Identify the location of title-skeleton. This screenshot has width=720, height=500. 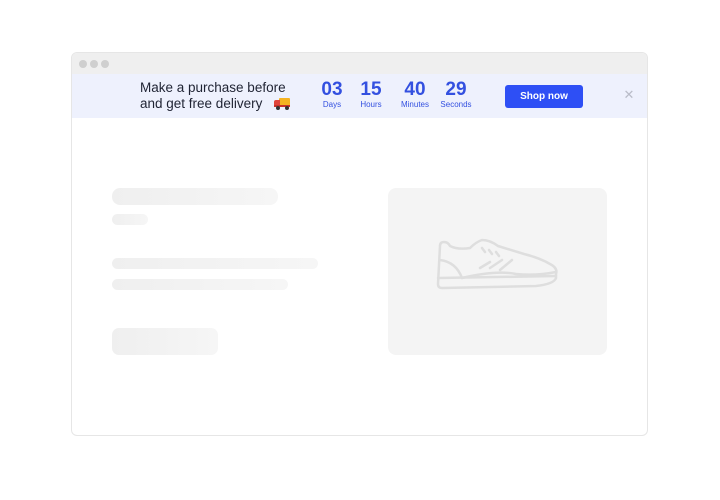
(195, 196).